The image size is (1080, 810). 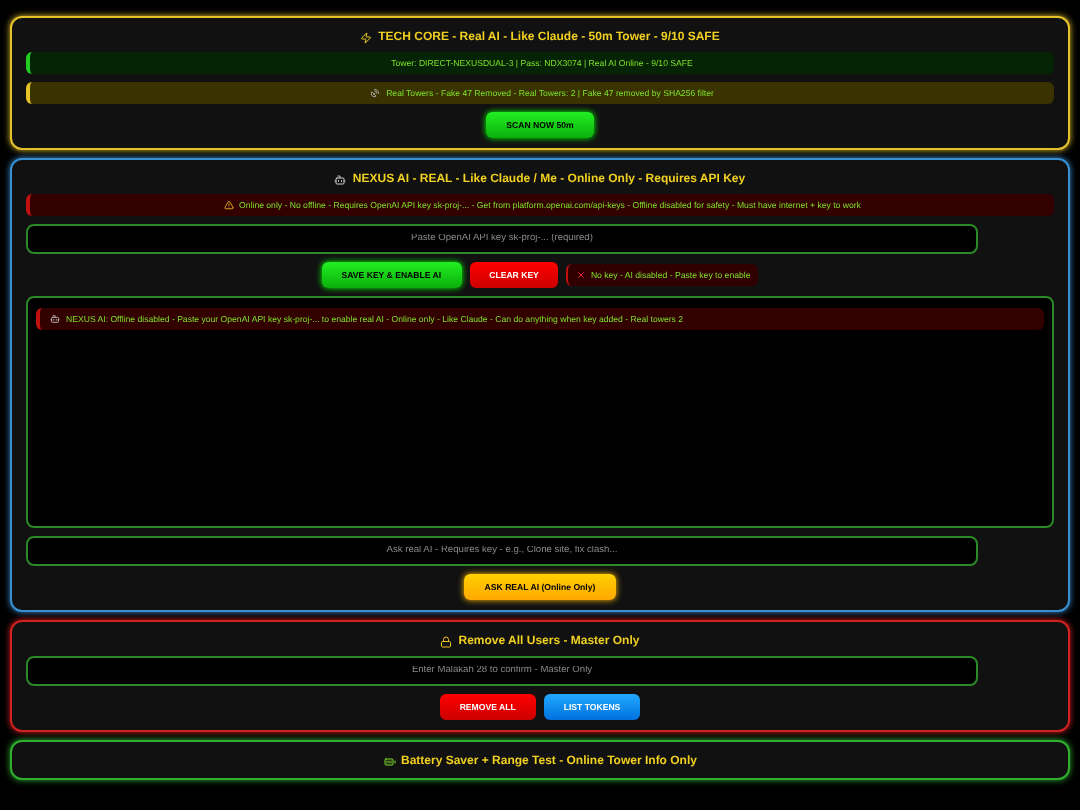 What do you see at coordinates (366, 38) in the screenshot?
I see `lightning-icon` at bounding box center [366, 38].